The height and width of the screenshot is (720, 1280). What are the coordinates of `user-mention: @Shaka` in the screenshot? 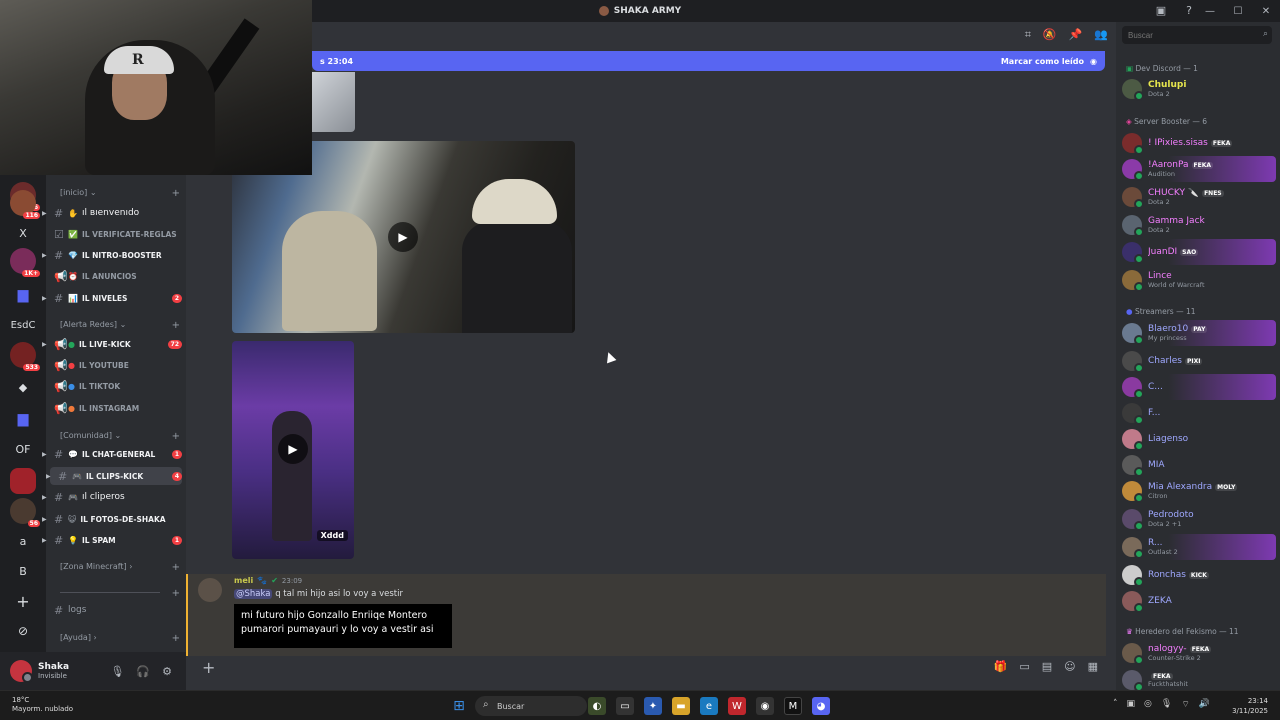 It's located at (253, 594).